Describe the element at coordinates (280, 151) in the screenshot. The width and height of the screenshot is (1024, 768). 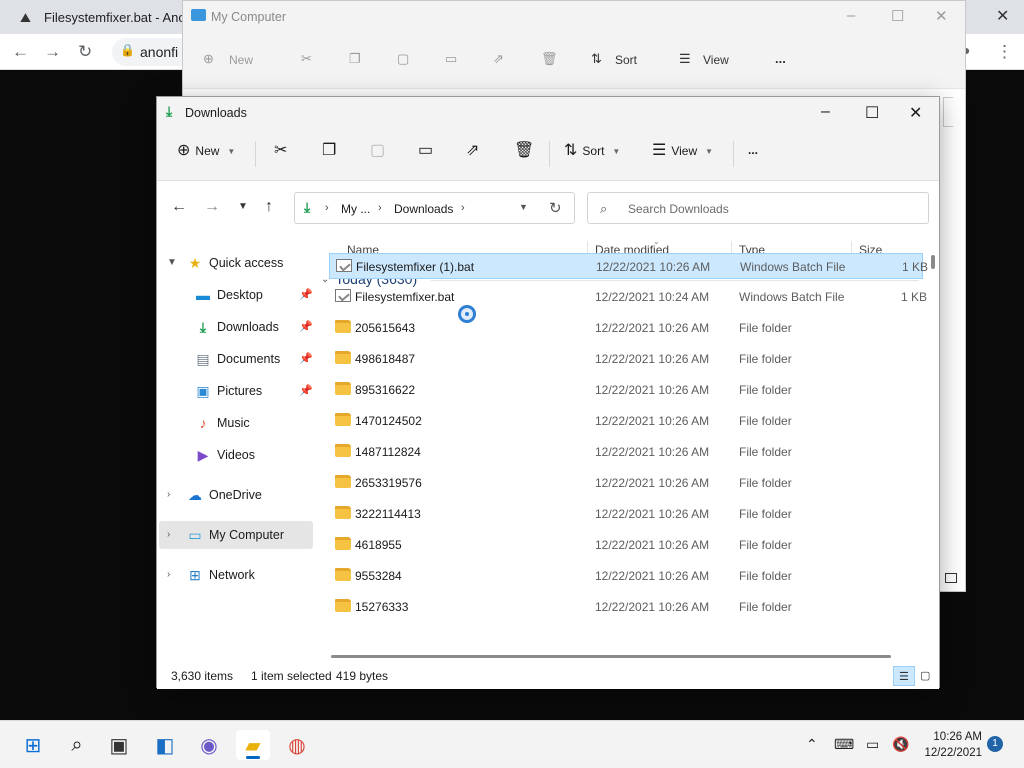
I see `cut-button: ✂` at that location.